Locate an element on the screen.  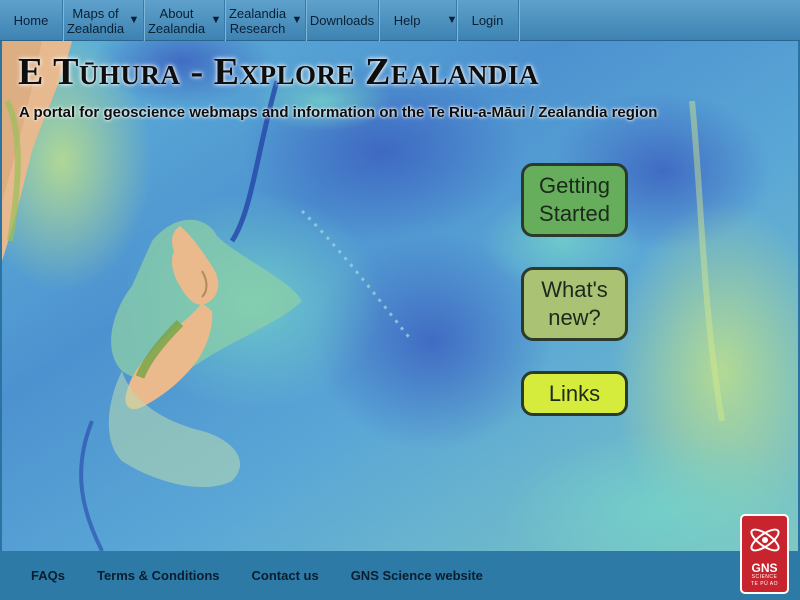
nav-login-label: Login is located at coordinates (487, 20).